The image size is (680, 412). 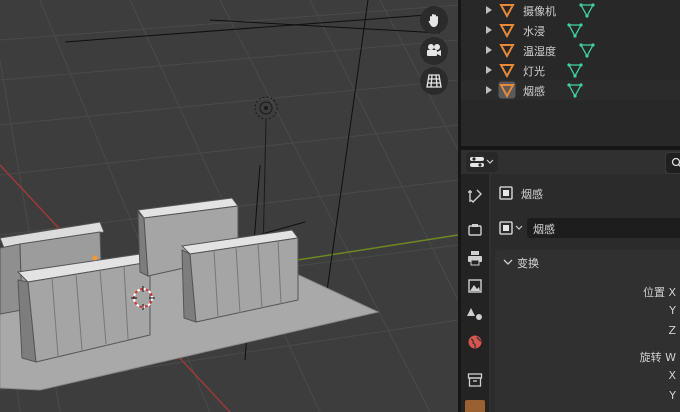 What do you see at coordinates (544, 229) in the screenshot?
I see `object-name-value: 烟感` at bounding box center [544, 229].